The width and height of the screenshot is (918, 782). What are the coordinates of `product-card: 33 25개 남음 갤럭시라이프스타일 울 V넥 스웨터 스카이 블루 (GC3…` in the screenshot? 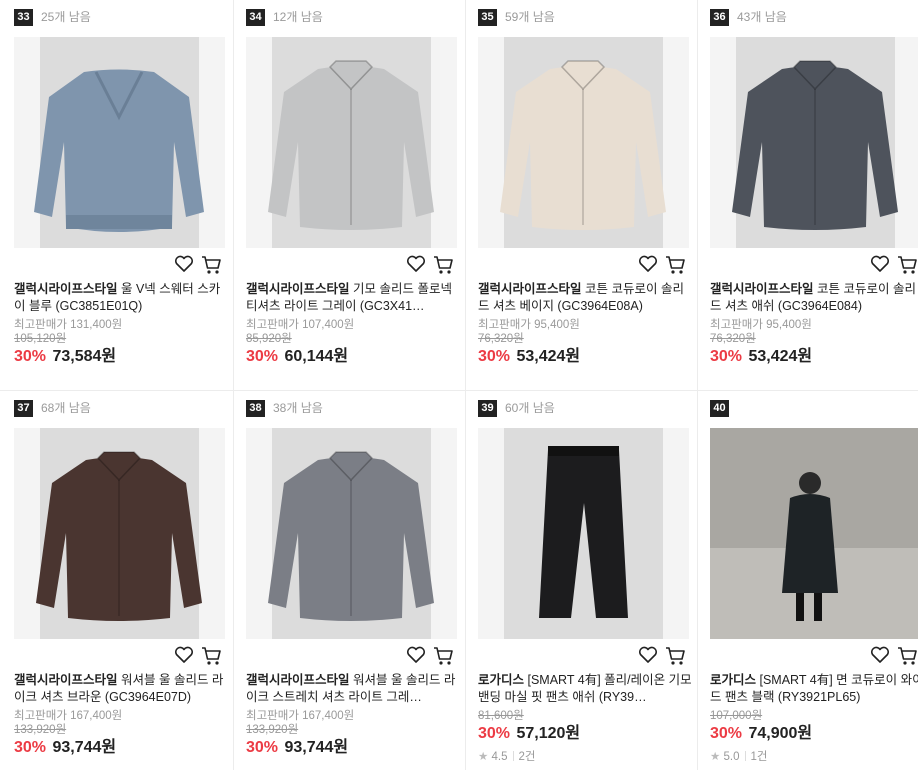 It's located at (120, 195).